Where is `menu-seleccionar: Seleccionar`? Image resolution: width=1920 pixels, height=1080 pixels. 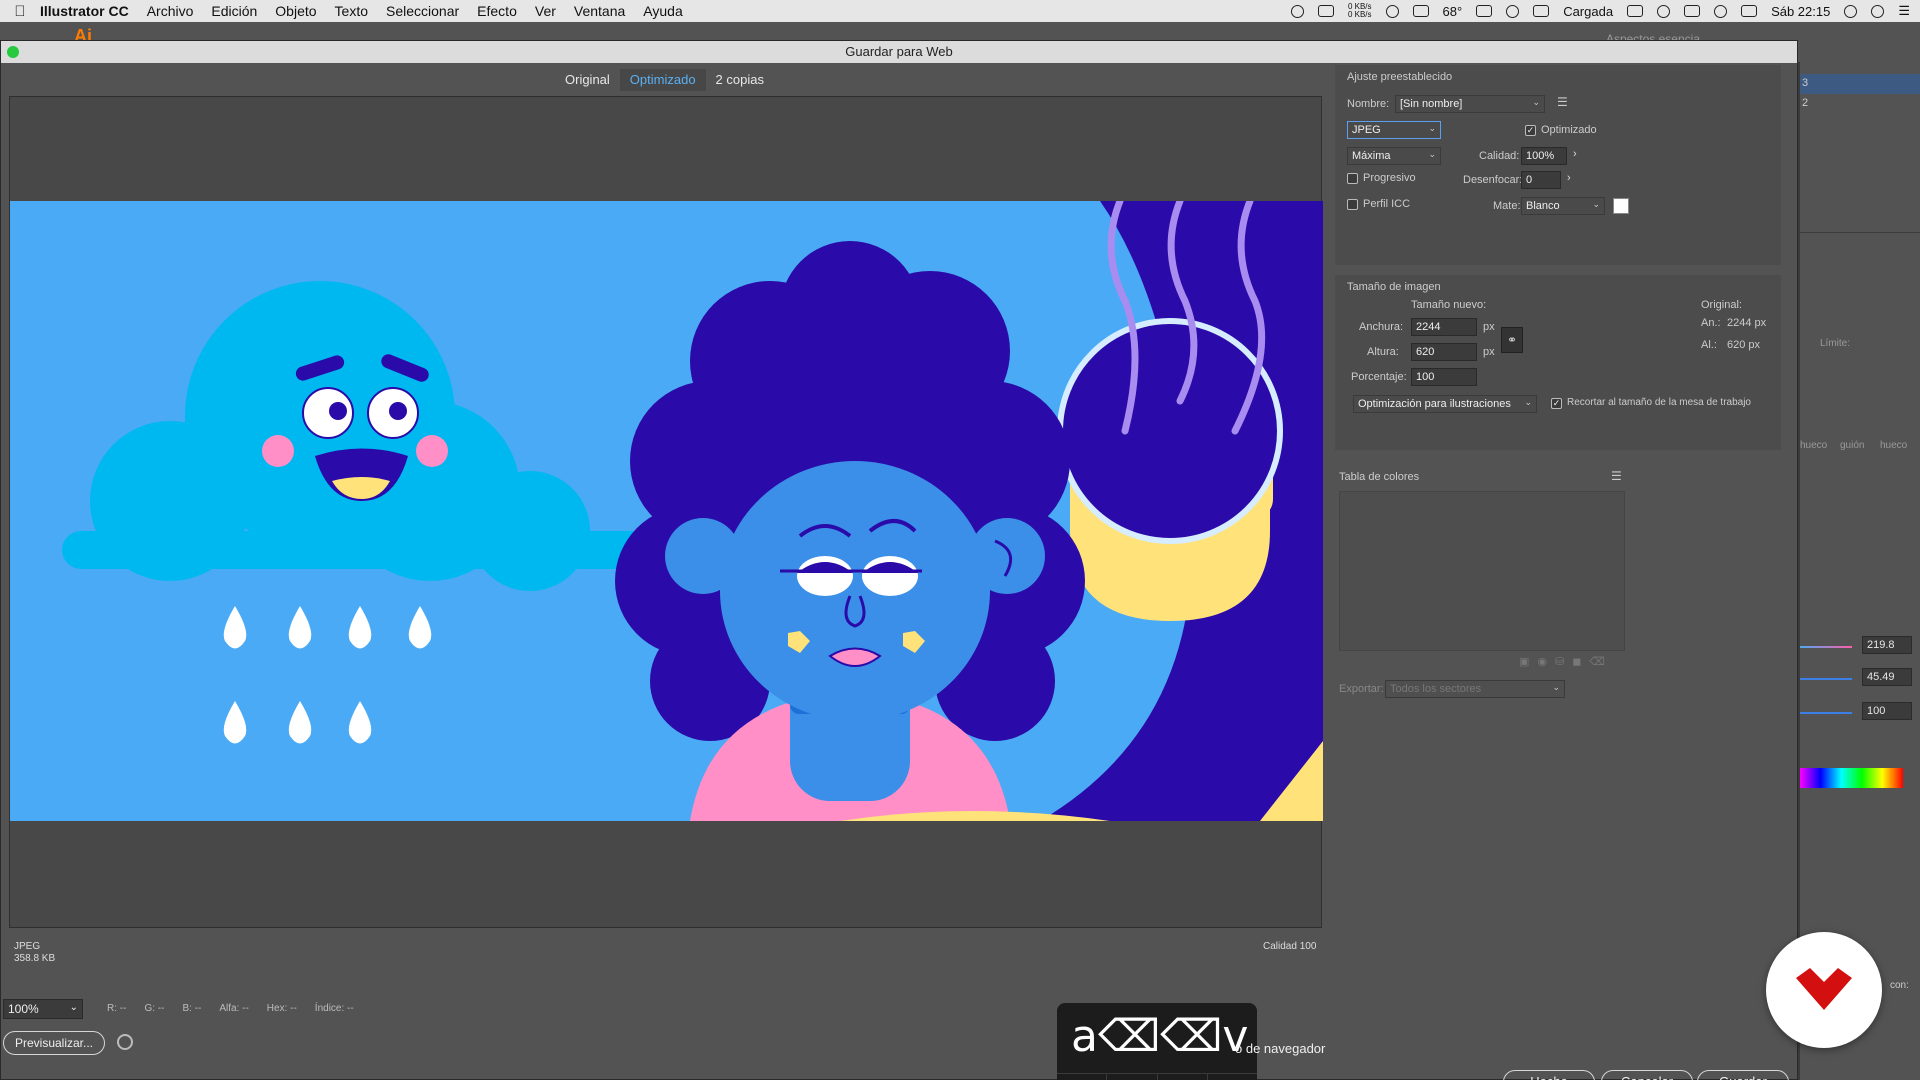
menu-seleccionar: Seleccionar is located at coordinates (422, 11).